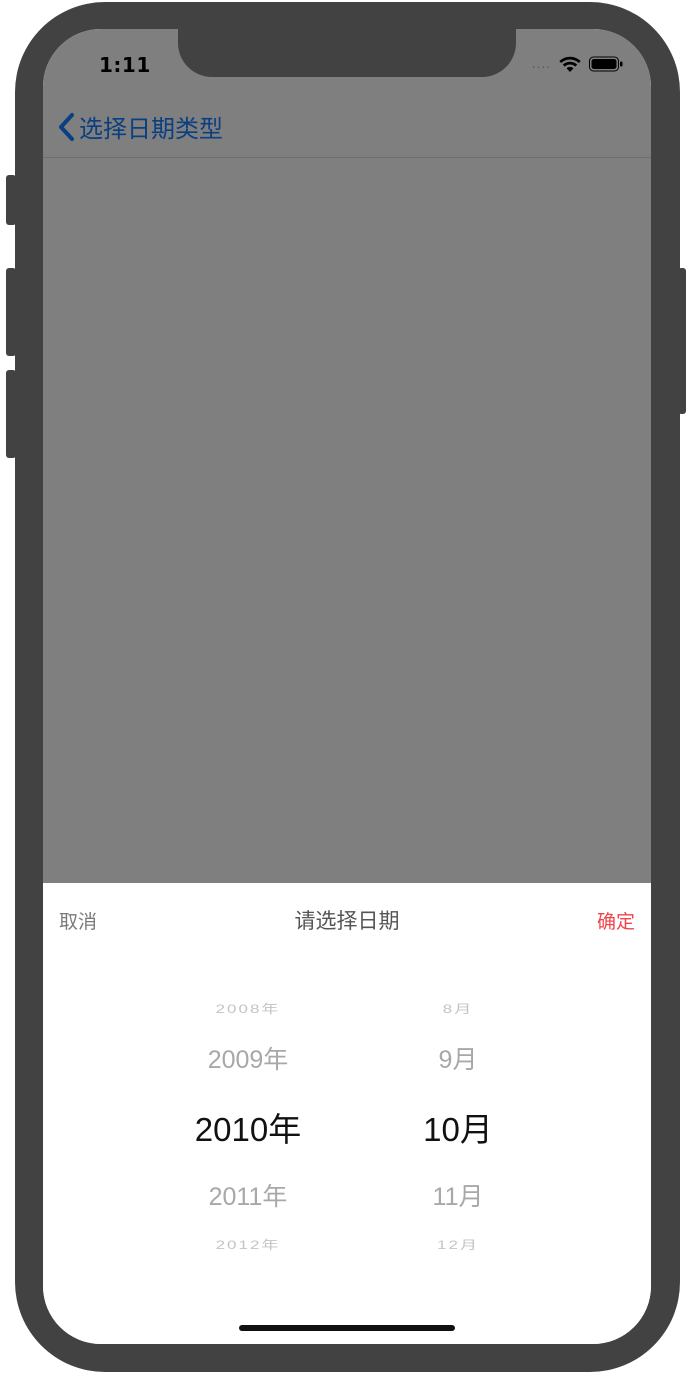  I want to click on back-button: 选择日期类型, so click(140, 126).